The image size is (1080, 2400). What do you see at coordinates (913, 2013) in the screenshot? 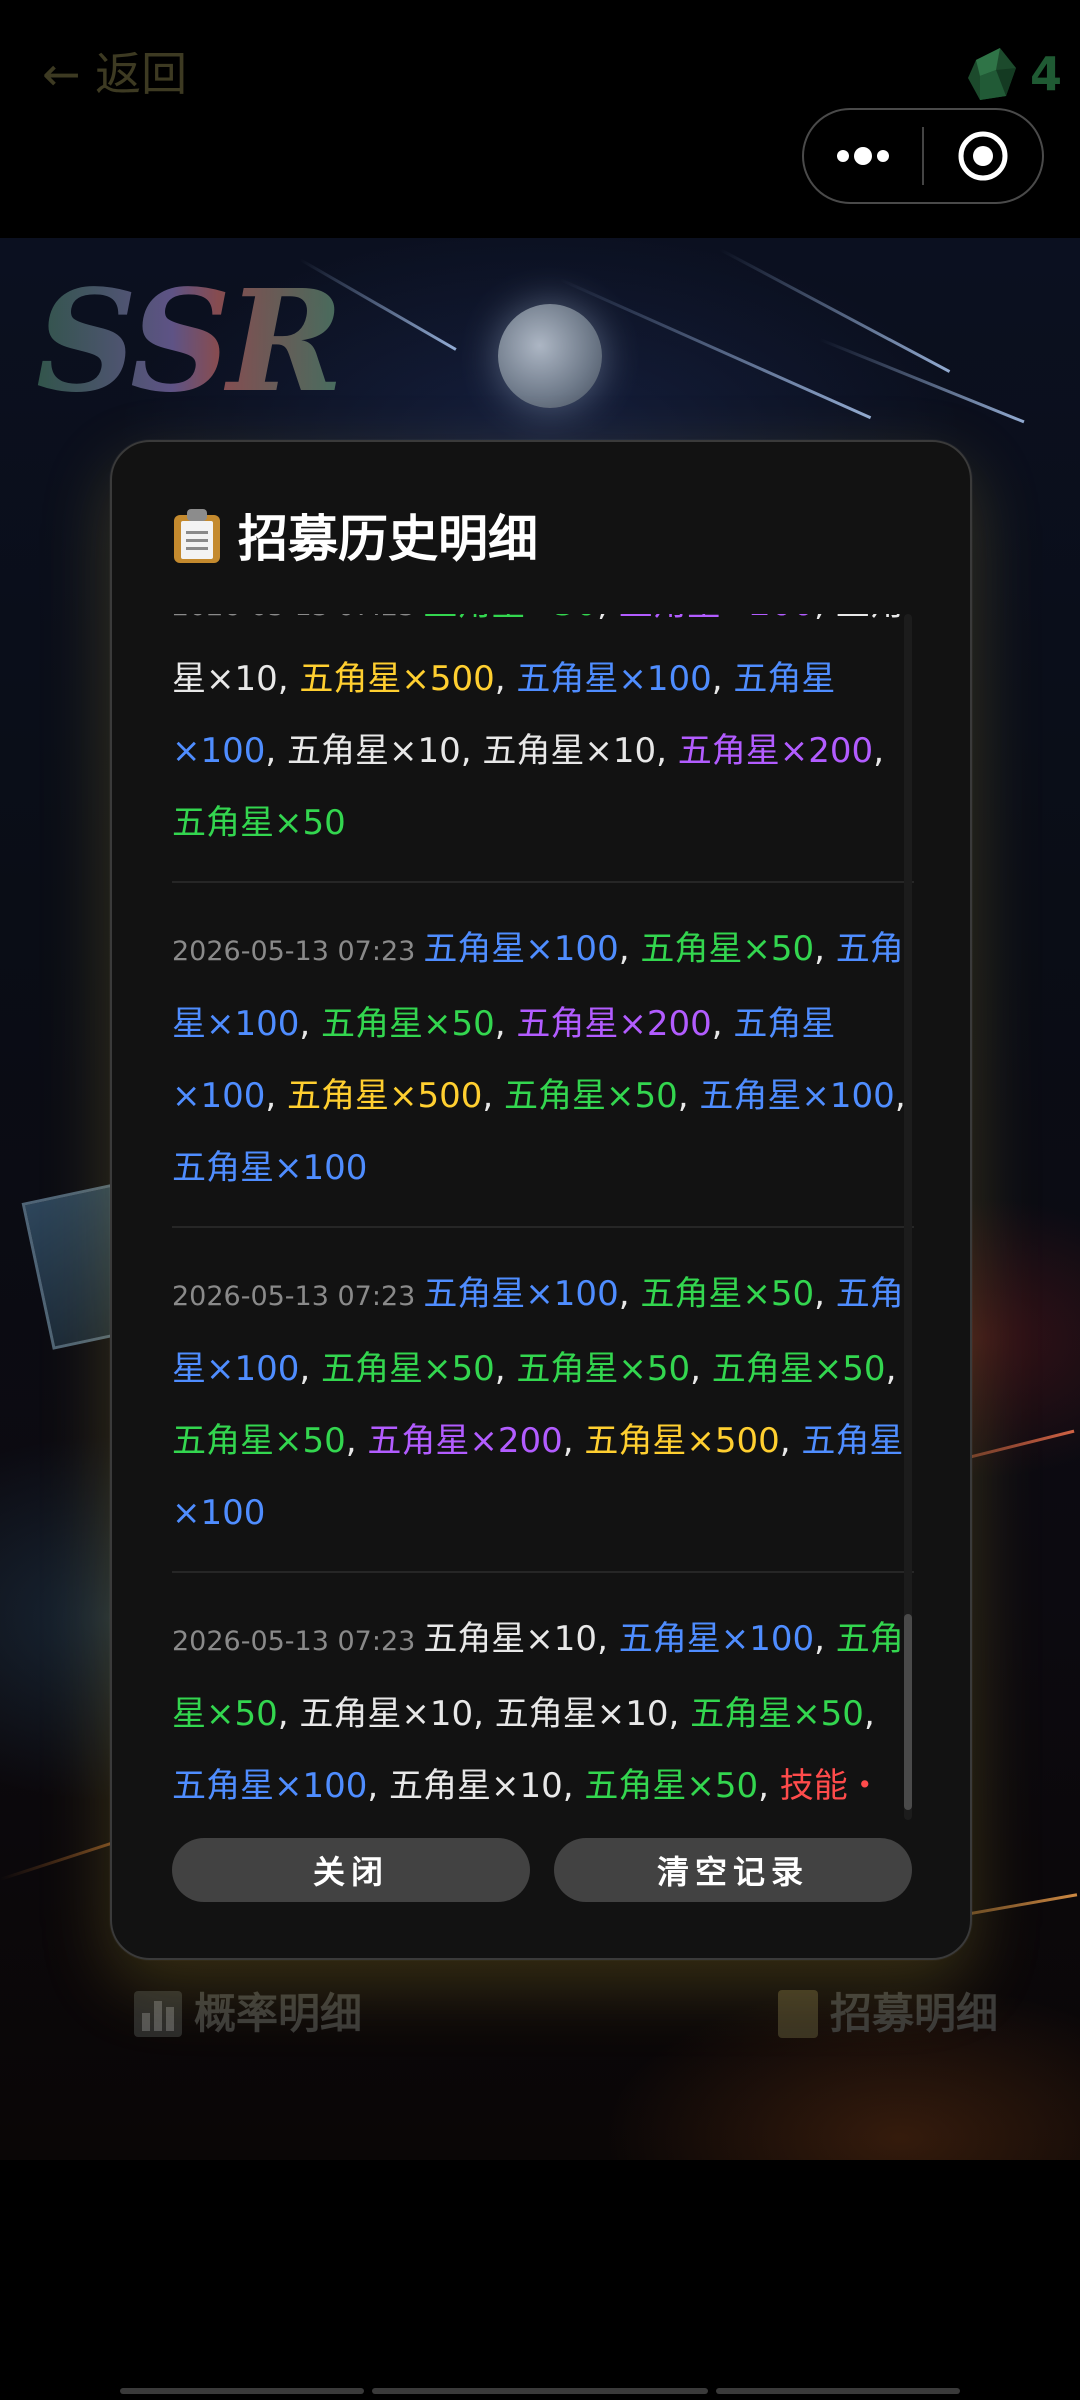
I see `recruit-detail-label: 招募明细` at bounding box center [913, 2013].